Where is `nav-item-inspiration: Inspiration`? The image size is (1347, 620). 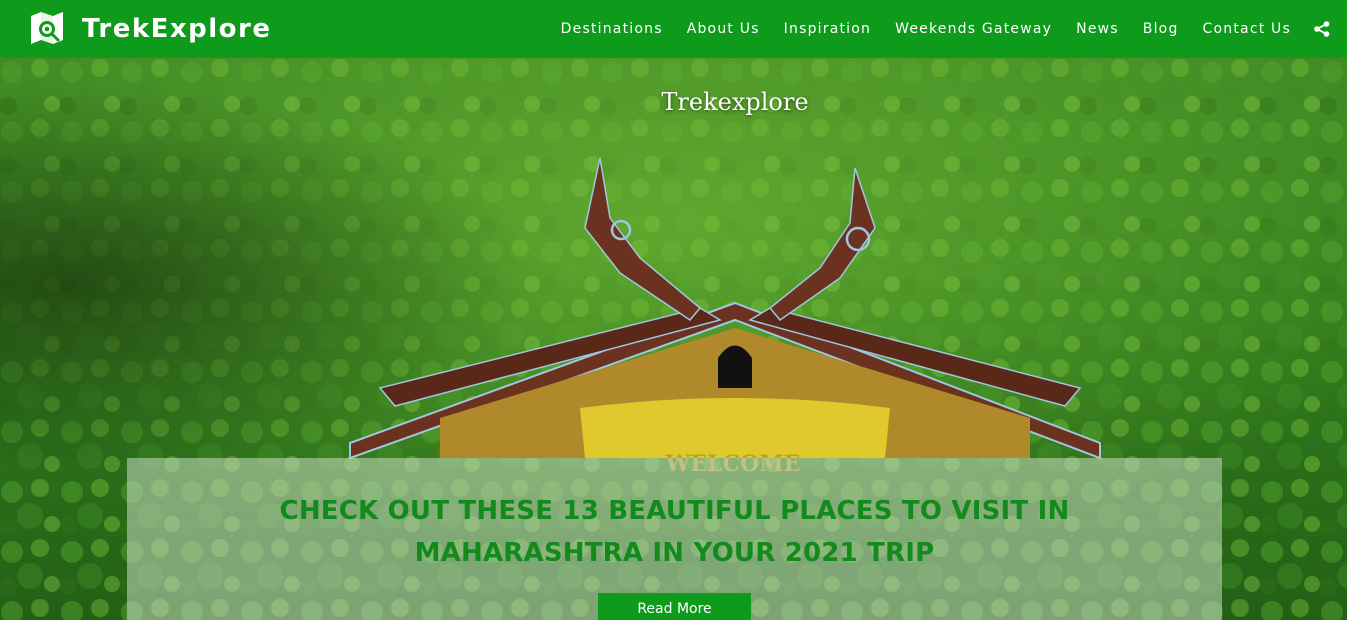
nav-item-inspiration: Inspiration is located at coordinates (827, 29).